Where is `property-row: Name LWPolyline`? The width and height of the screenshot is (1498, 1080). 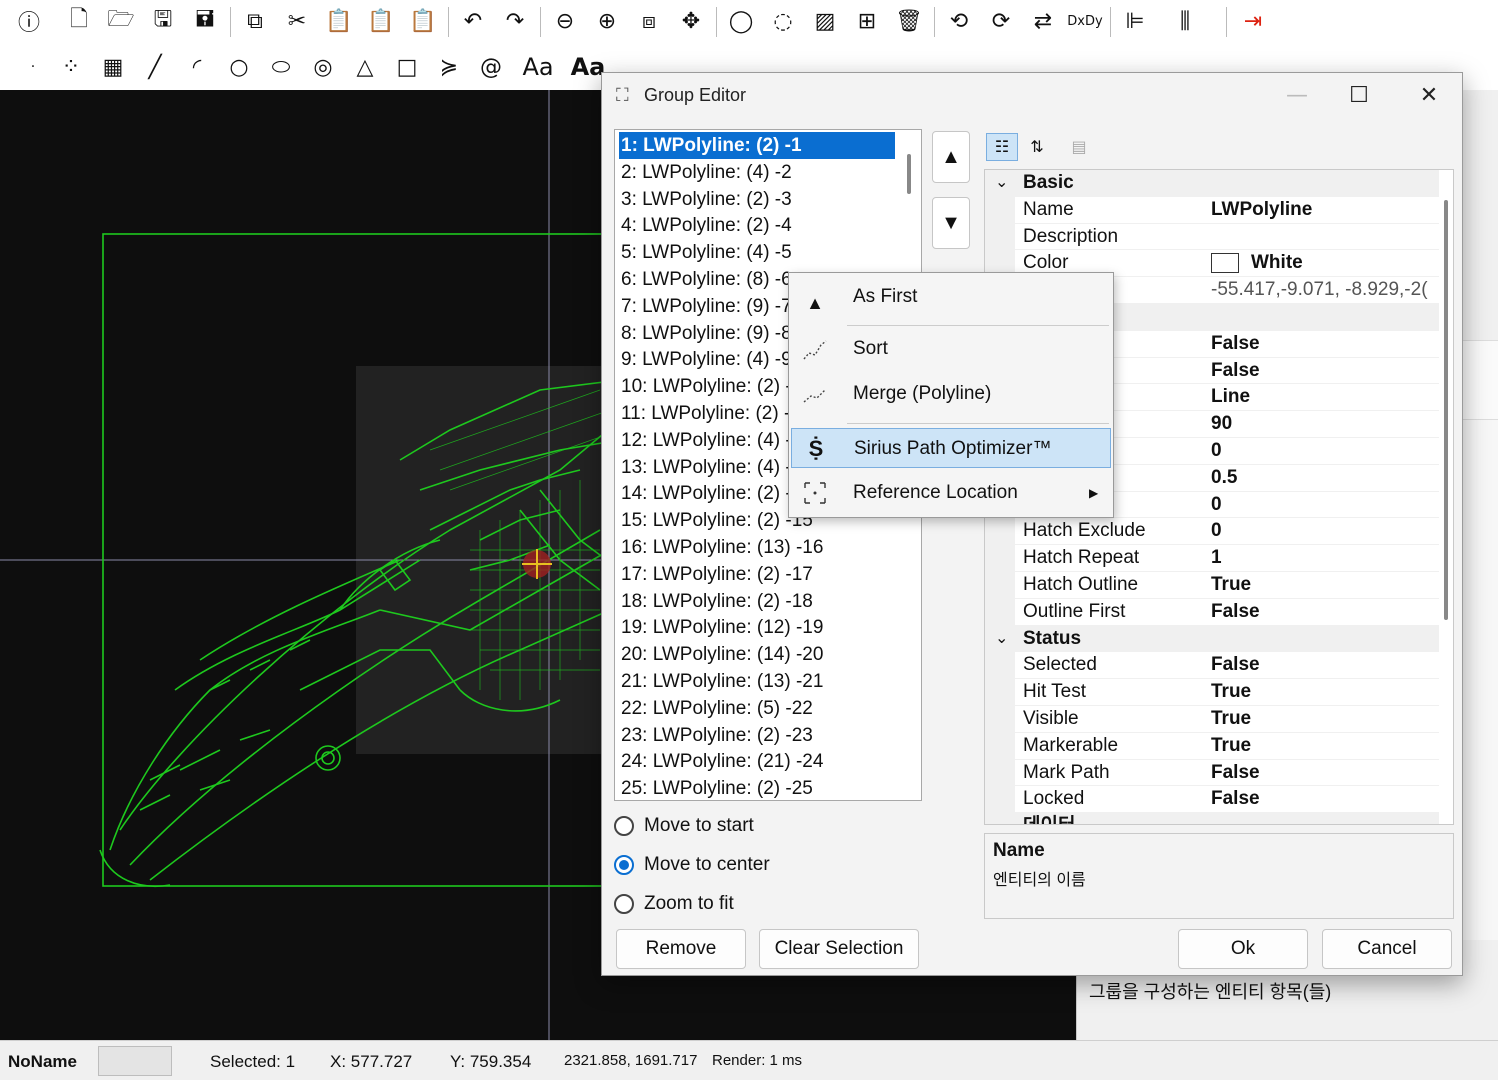
property-row: Name LWPolyline is located at coordinates (1213, 210).